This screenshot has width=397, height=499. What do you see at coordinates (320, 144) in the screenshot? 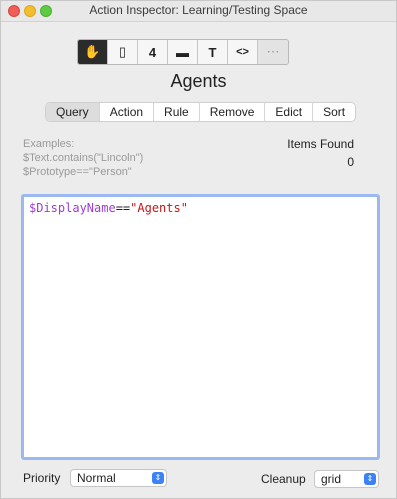
I see `items-found-label: Items Found` at bounding box center [320, 144].